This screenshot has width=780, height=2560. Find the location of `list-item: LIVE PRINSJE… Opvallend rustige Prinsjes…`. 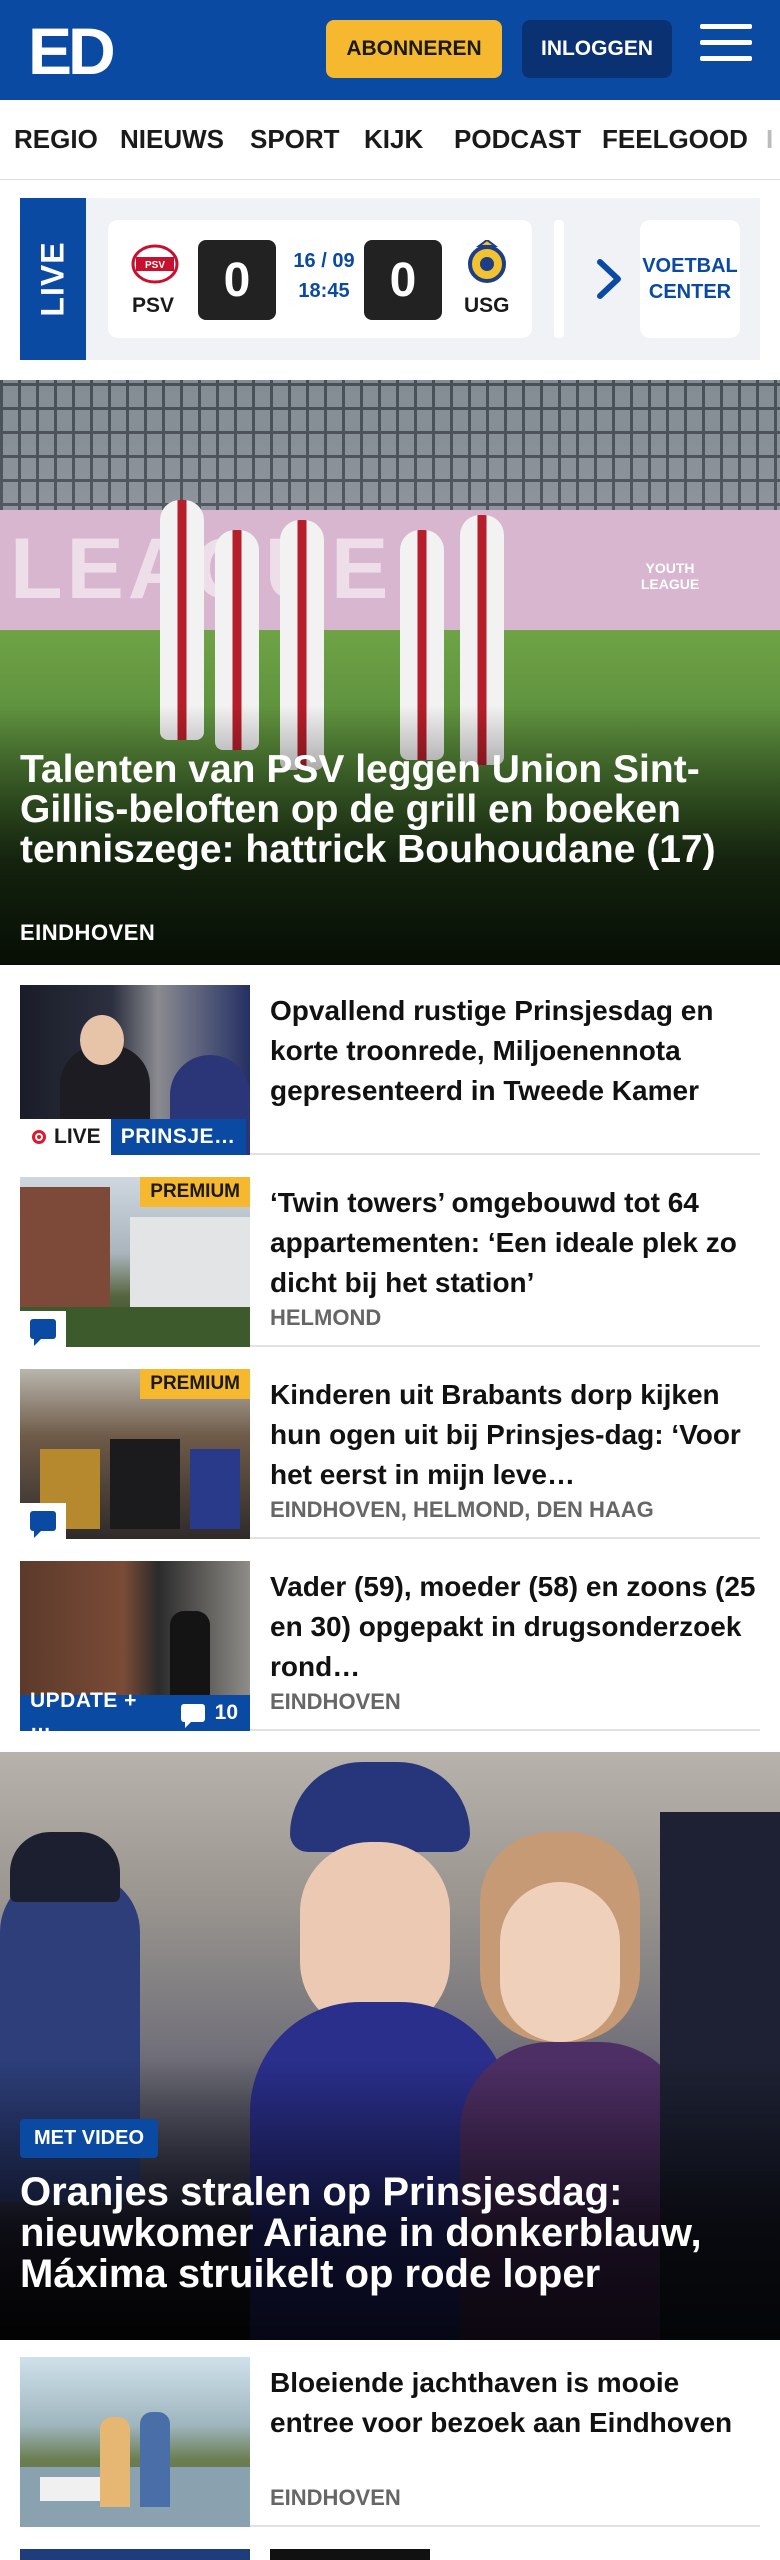

list-item: LIVE PRINSJE… Opvallend rustige Prinsjes… is located at coordinates (390, 1070).